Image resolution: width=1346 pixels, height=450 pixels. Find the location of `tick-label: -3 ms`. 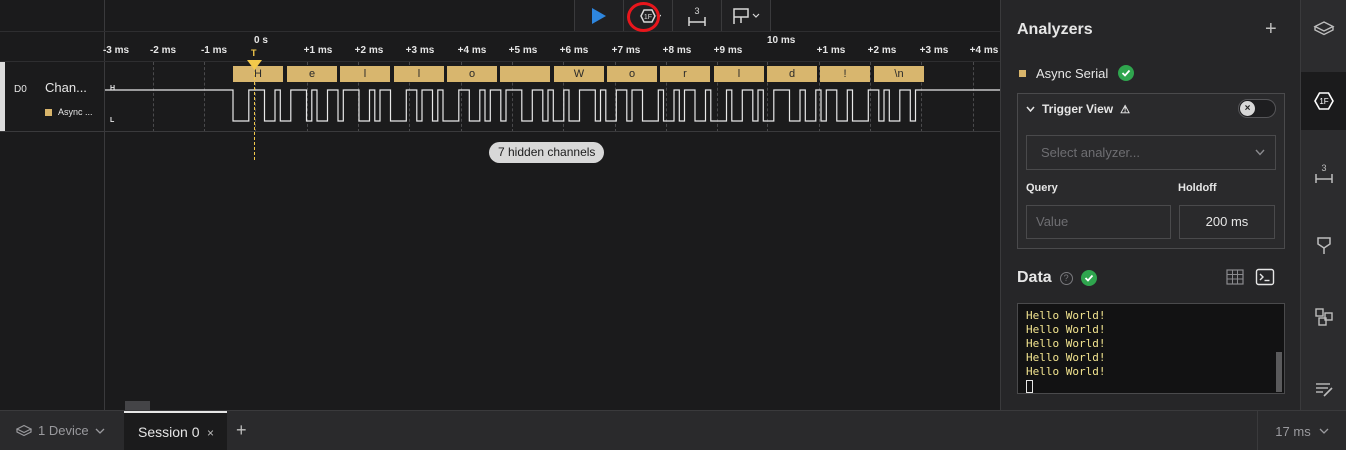

tick-label: -3 ms is located at coordinates (116, 50).